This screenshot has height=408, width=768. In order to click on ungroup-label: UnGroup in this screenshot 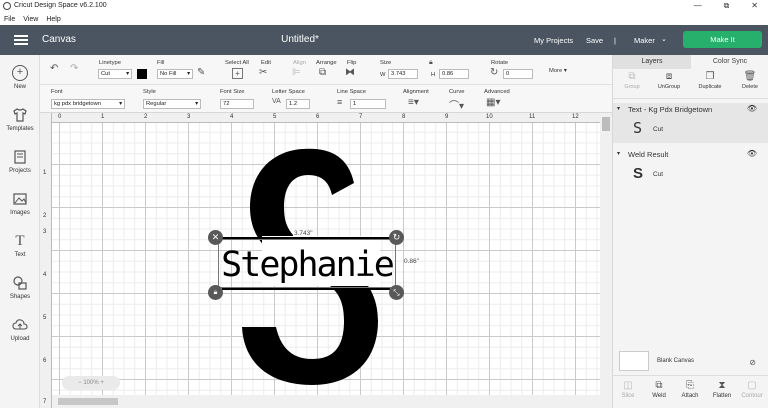, I will do `click(669, 87)`.